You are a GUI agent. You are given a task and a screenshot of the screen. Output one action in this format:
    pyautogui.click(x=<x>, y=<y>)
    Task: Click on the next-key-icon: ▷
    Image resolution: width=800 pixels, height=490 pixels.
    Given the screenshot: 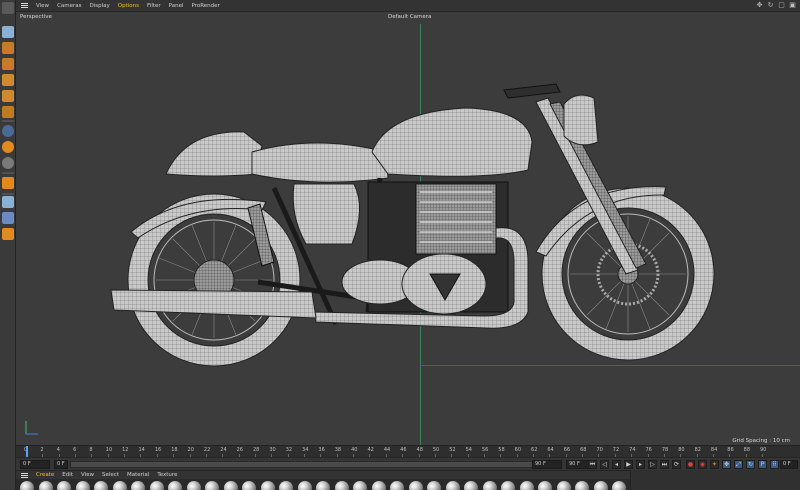 What is the action you would take?
    pyautogui.click(x=652, y=464)
    